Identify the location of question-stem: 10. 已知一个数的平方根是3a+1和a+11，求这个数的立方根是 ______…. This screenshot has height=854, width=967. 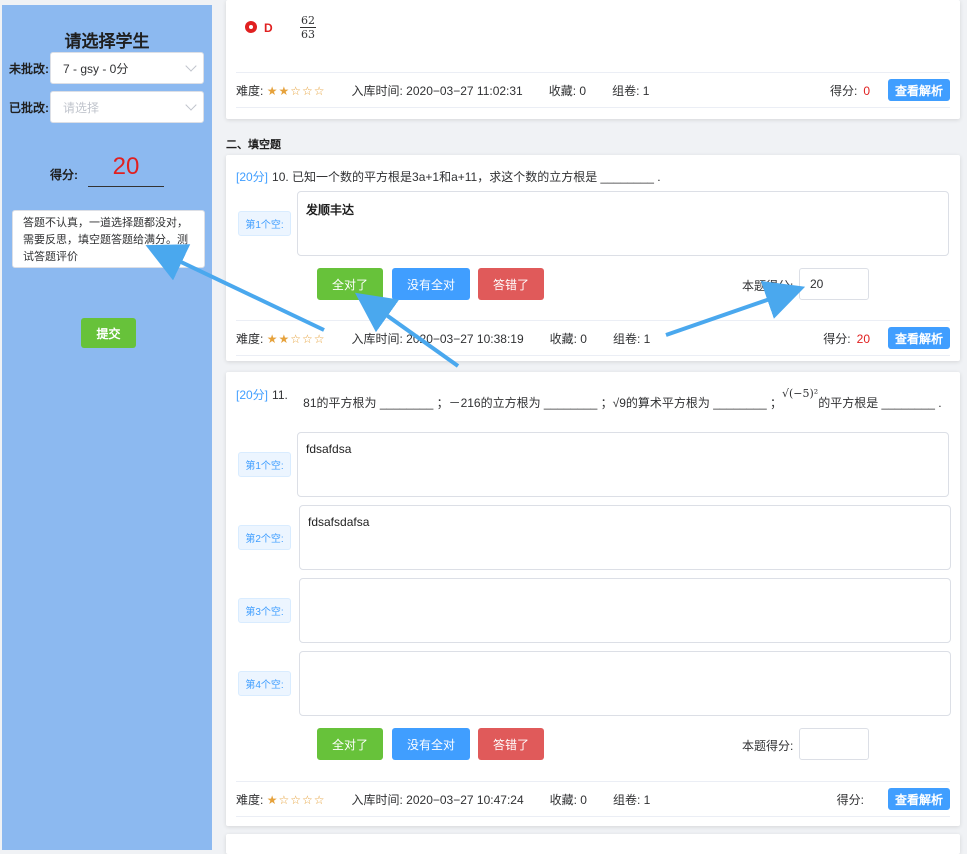
(466, 177).